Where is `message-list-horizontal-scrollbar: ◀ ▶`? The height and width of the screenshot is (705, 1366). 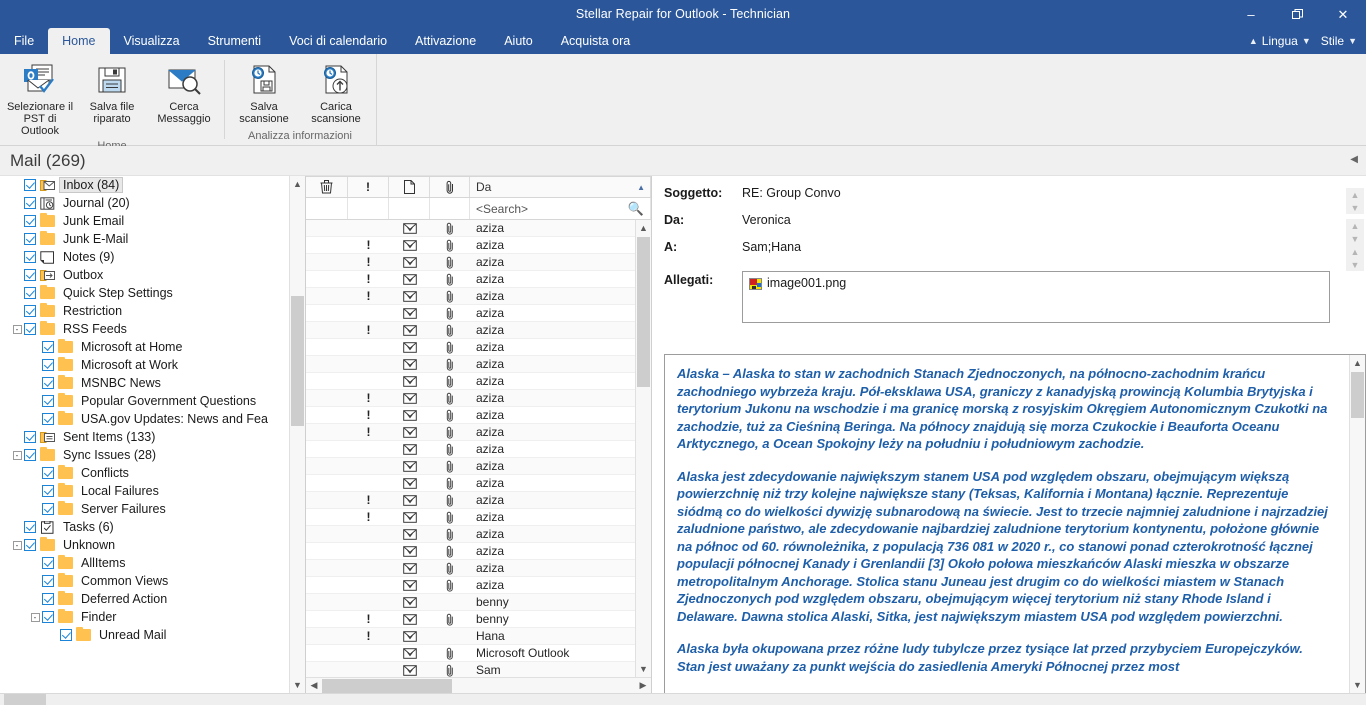 message-list-horizontal-scrollbar: ◀ ▶ is located at coordinates (478, 685).